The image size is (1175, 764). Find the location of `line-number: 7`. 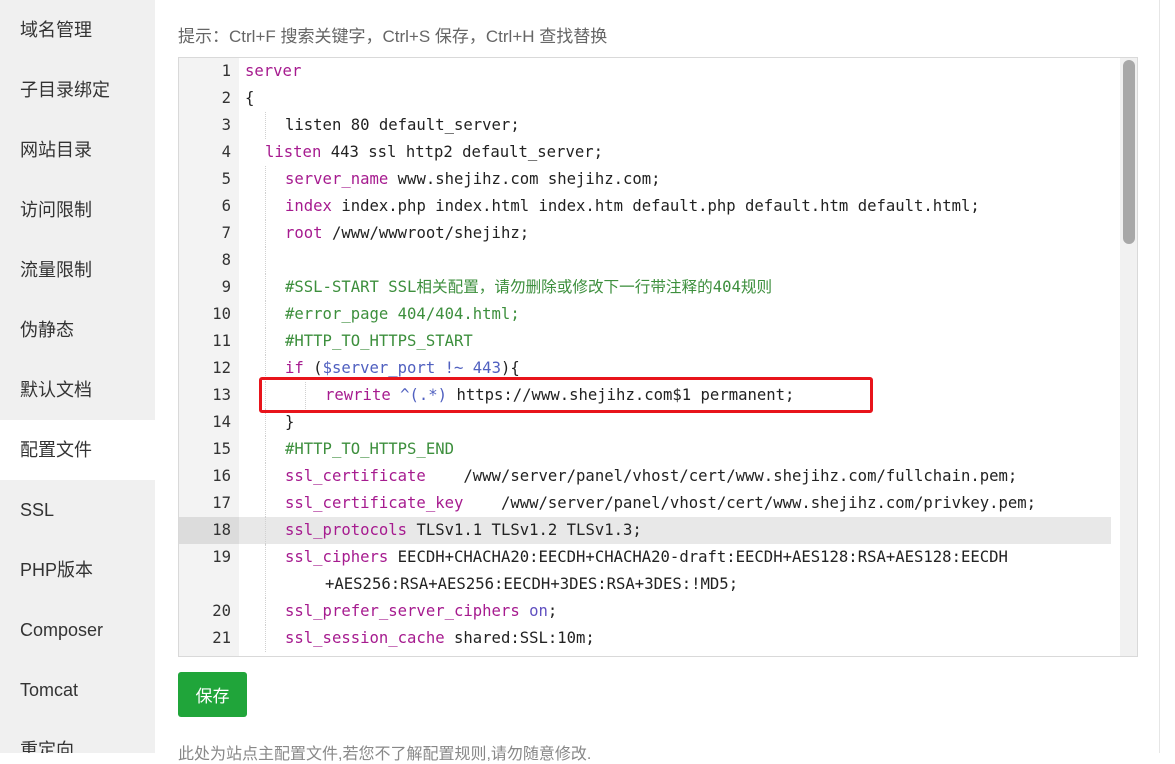

line-number: 7 is located at coordinates (226, 233).